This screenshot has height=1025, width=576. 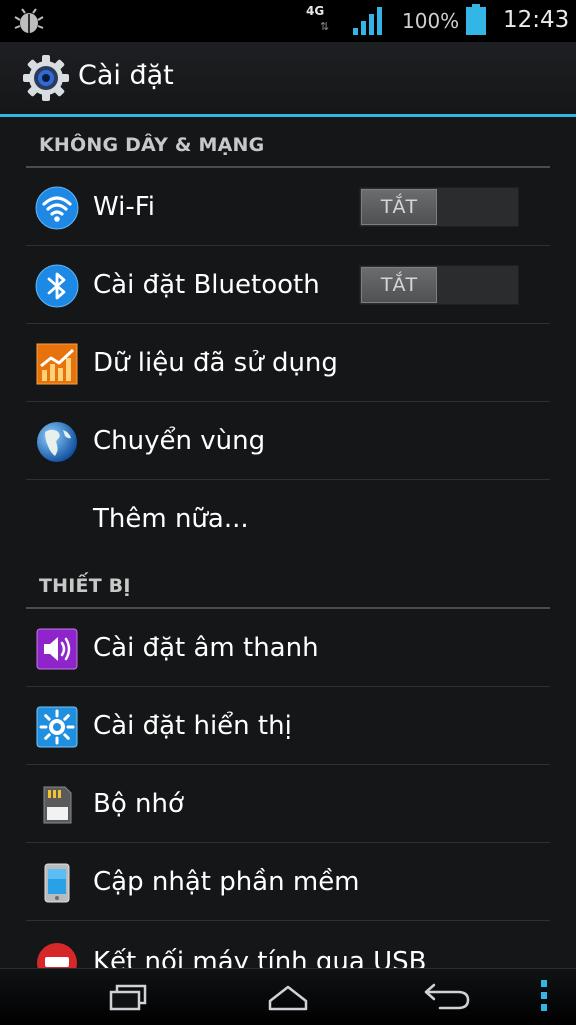 What do you see at coordinates (128, 999) in the screenshot?
I see `recent-apps-icon` at bounding box center [128, 999].